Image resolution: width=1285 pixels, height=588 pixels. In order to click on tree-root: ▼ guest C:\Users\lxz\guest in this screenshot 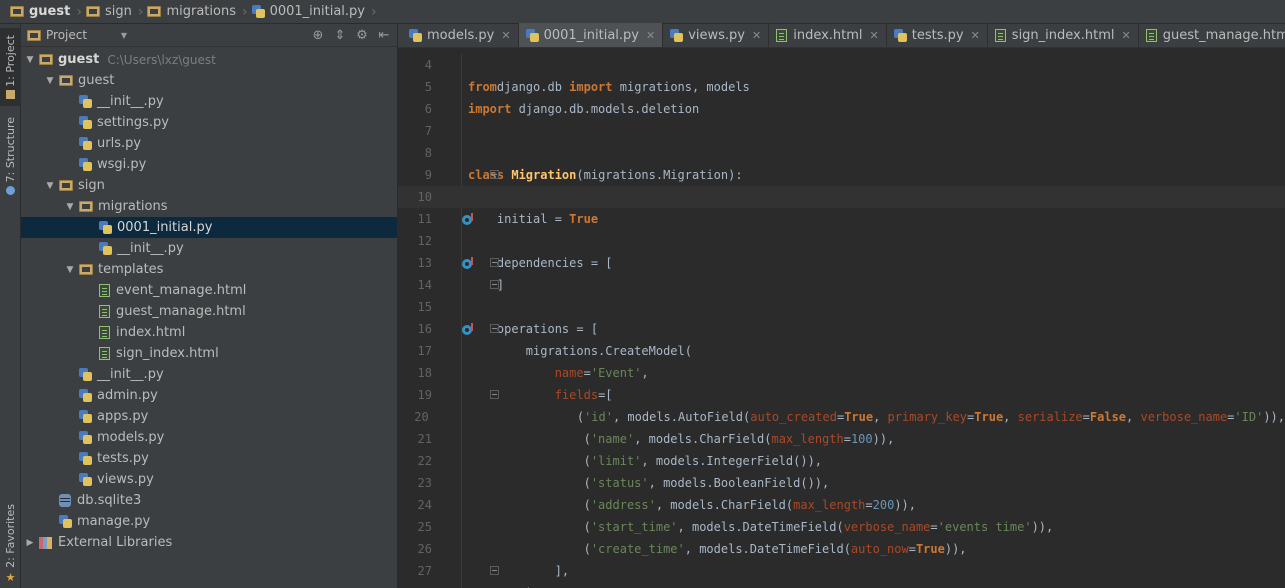, I will do `click(209, 59)`.